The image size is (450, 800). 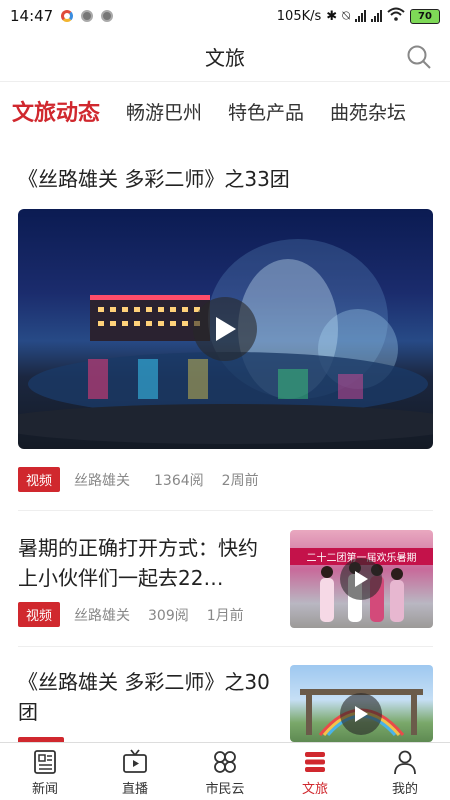 What do you see at coordinates (32, 16) in the screenshot?
I see `status-time: 14:47` at bounding box center [32, 16].